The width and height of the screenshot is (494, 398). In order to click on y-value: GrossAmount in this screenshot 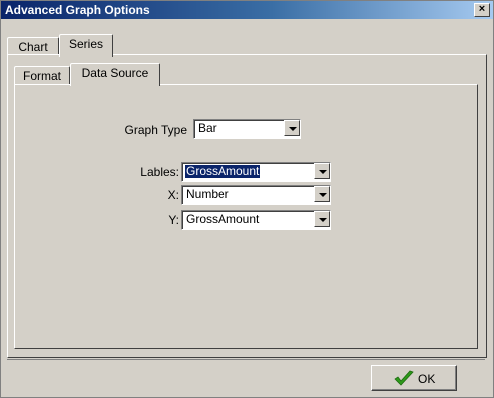, I will do `click(223, 219)`.